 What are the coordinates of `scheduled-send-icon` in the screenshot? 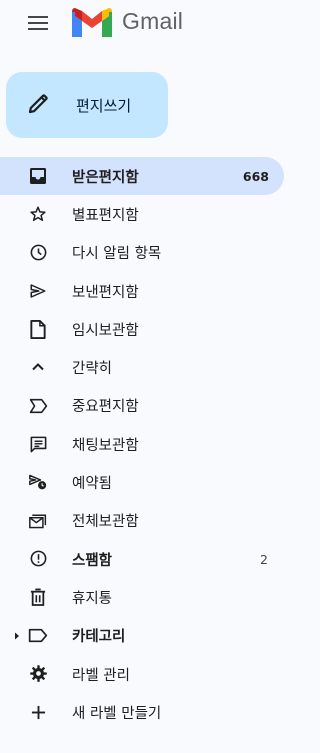 It's located at (38, 482).